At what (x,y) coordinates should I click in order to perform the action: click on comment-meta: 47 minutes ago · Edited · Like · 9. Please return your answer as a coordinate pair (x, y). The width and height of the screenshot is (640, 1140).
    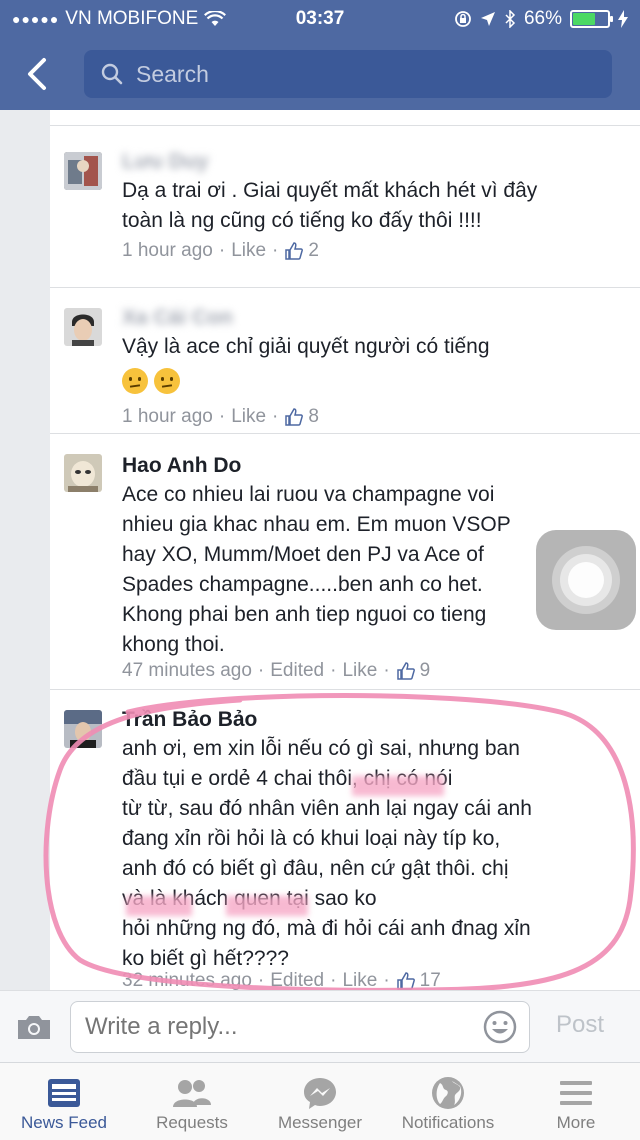
    Looking at the image, I should click on (276, 671).